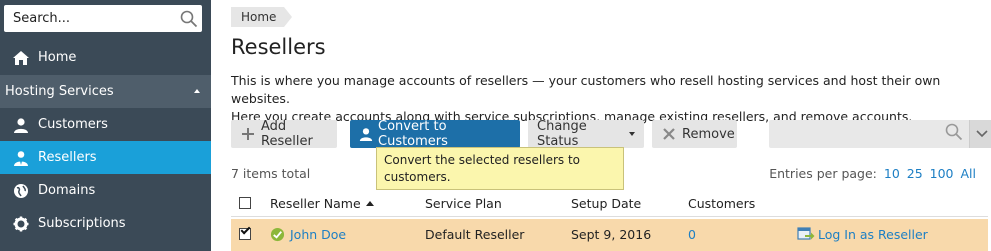 Image resolution: width=991 pixels, height=251 pixels. Describe the element at coordinates (271, 173) in the screenshot. I see `items-total: 7 items total` at that location.